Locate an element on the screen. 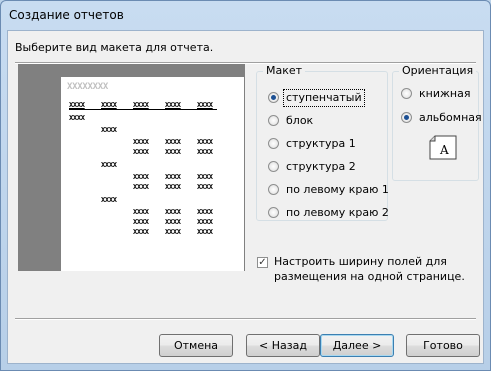 The image size is (491, 371). next-button: Далее > is located at coordinates (357, 345).